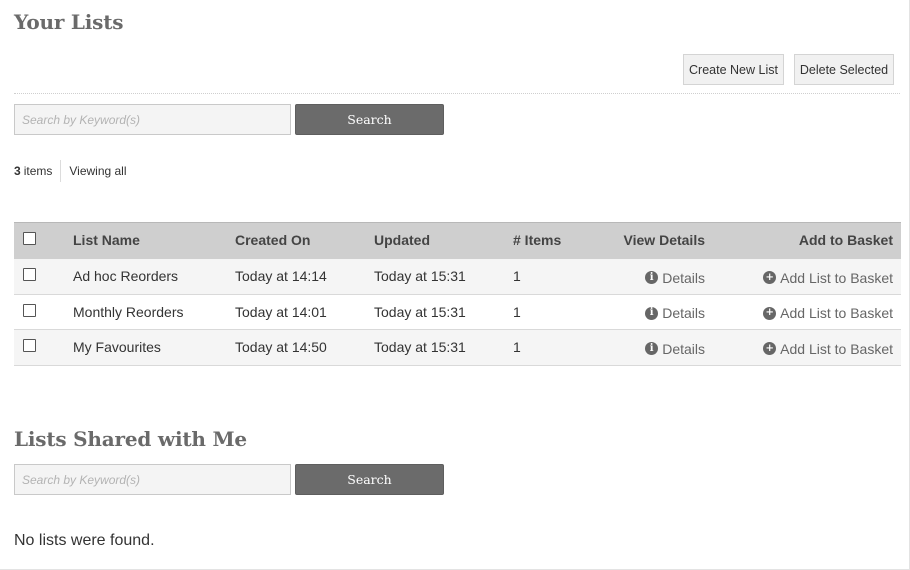 This screenshot has height=570, width=910. Describe the element at coordinates (733, 69) in the screenshot. I see `create-new-list-button: Create New List` at that location.